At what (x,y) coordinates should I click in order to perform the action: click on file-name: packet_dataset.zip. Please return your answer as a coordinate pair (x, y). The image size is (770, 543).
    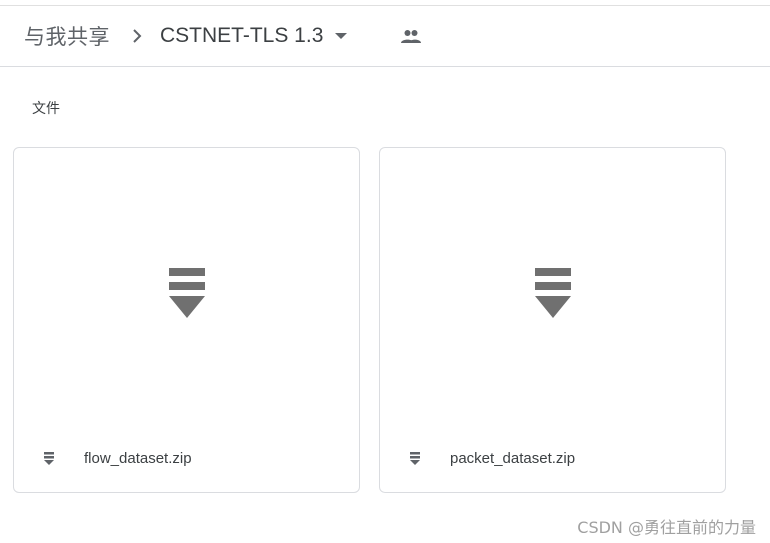
    Looking at the image, I should click on (513, 458).